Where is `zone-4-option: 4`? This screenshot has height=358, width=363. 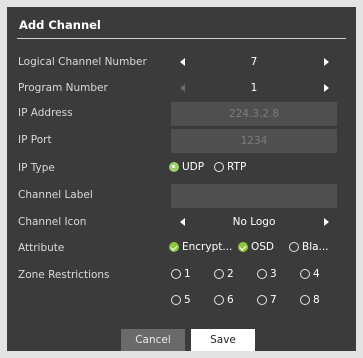
zone-4-option: 4 is located at coordinates (310, 274).